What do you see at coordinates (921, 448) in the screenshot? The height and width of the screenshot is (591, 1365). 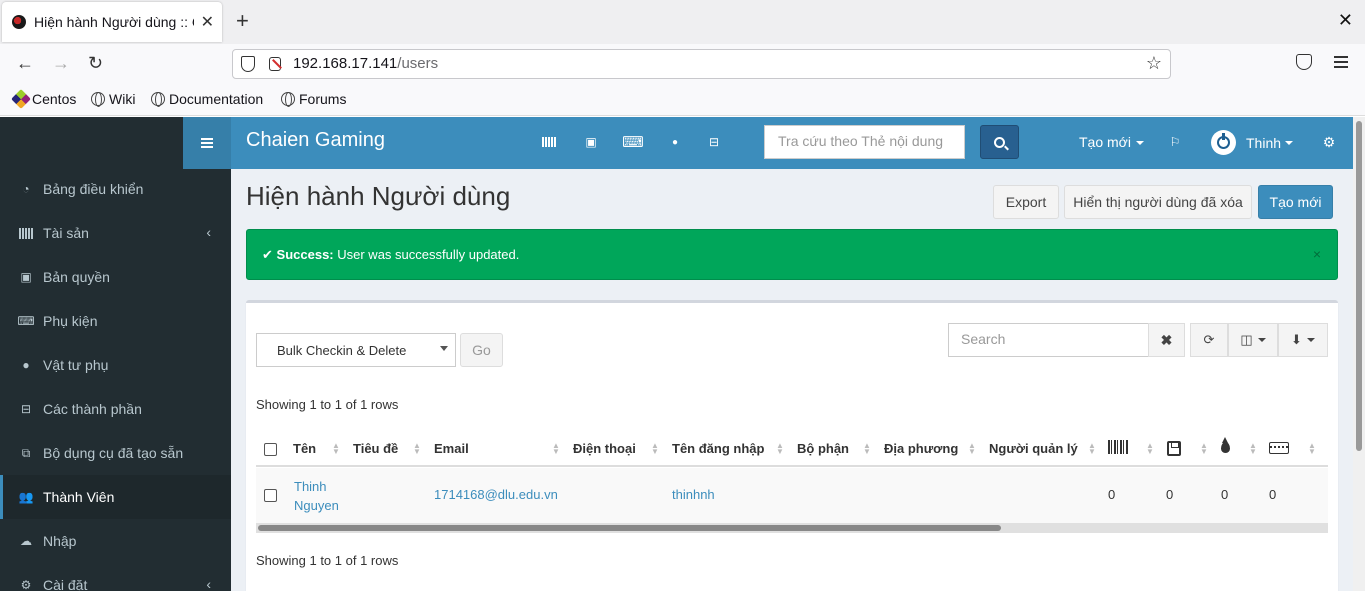 I see `column-header-location: Địa phương` at bounding box center [921, 448].